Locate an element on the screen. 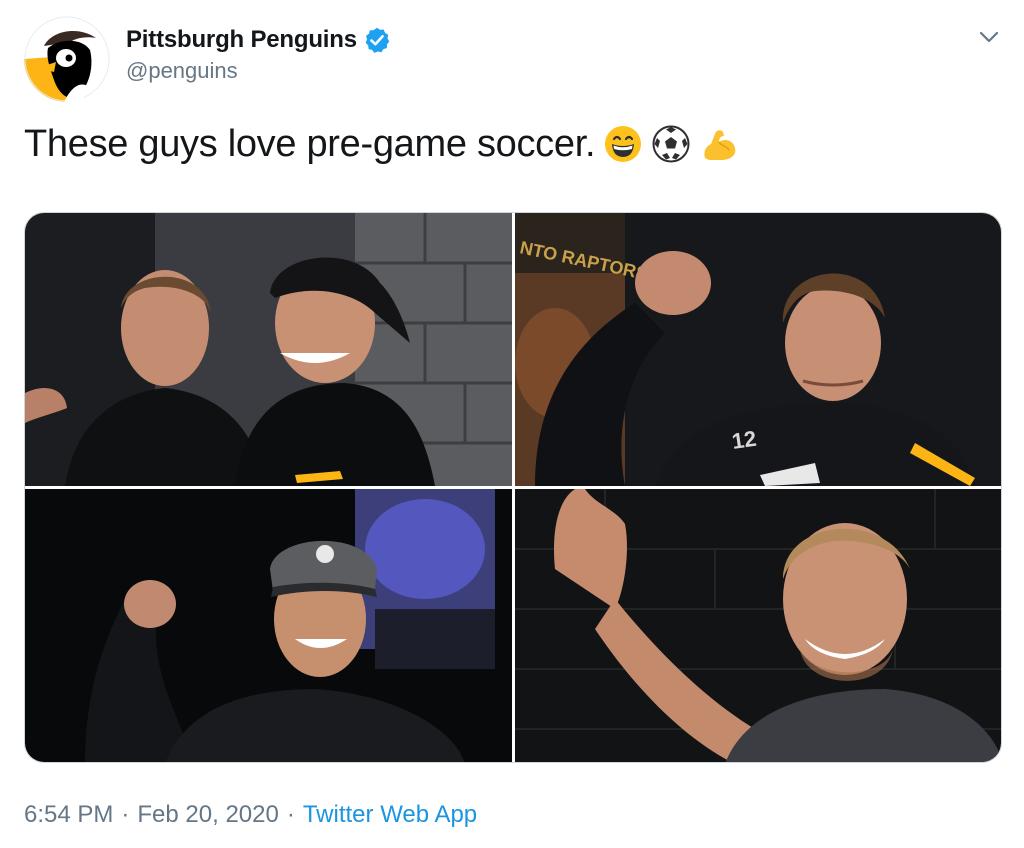 The height and width of the screenshot is (848, 1024). tweet-meta: 6:54 PM · Feb 20, 2020 · Twitter Web App is located at coordinates (250, 815).